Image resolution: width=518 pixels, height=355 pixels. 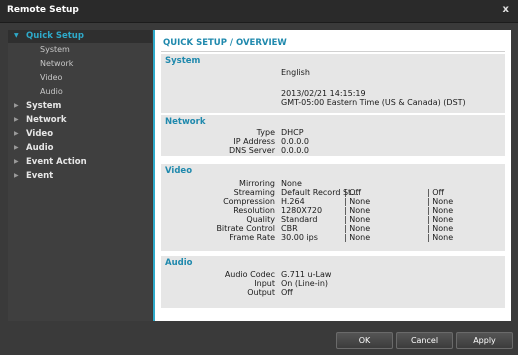 What do you see at coordinates (306, 274) in the screenshot?
I see `audio-codec-value: G.711 u-Law` at bounding box center [306, 274].